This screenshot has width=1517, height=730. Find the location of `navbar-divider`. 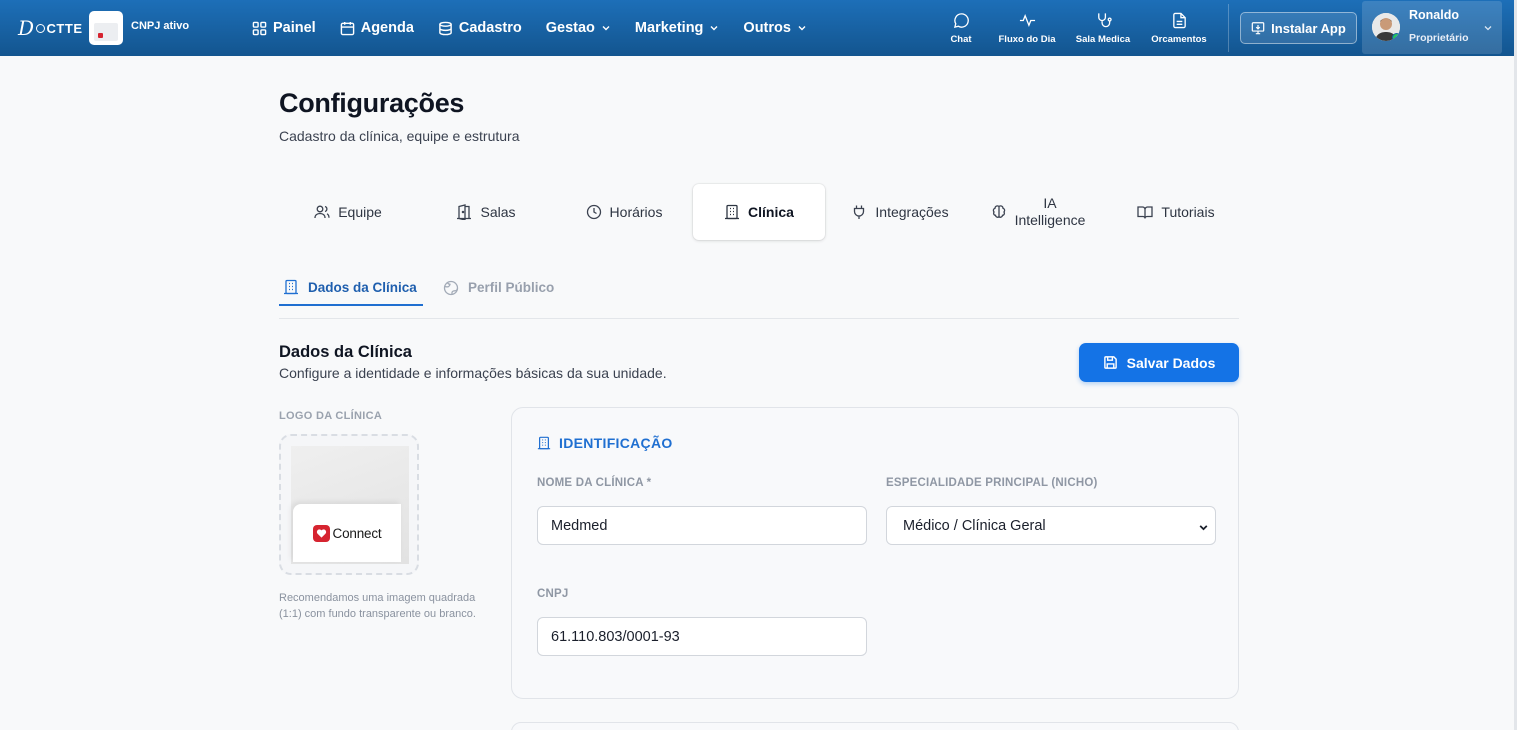

navbar-divider is located at coordinates (1228, 28).